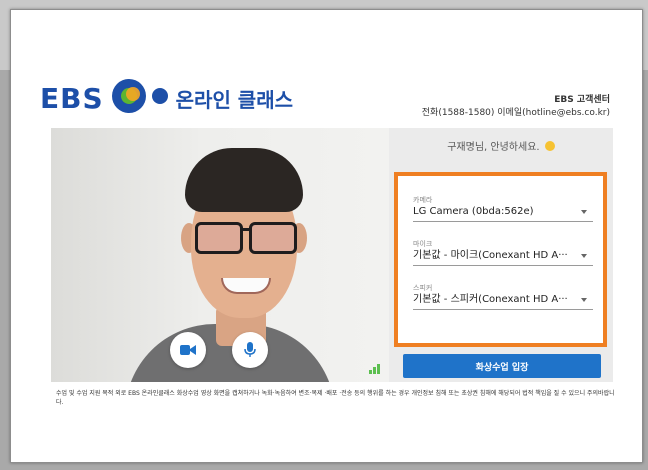 This screenshot has width=648, height=470. I want to click on logo-ebs-text: EBS, so click(72, 98).